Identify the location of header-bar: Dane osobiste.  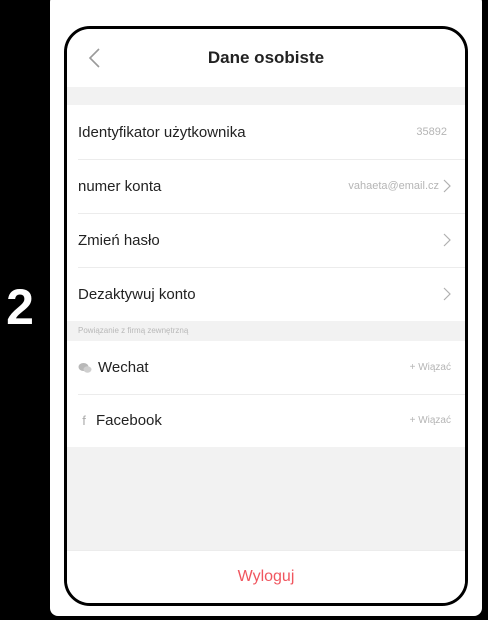
(266, 58).